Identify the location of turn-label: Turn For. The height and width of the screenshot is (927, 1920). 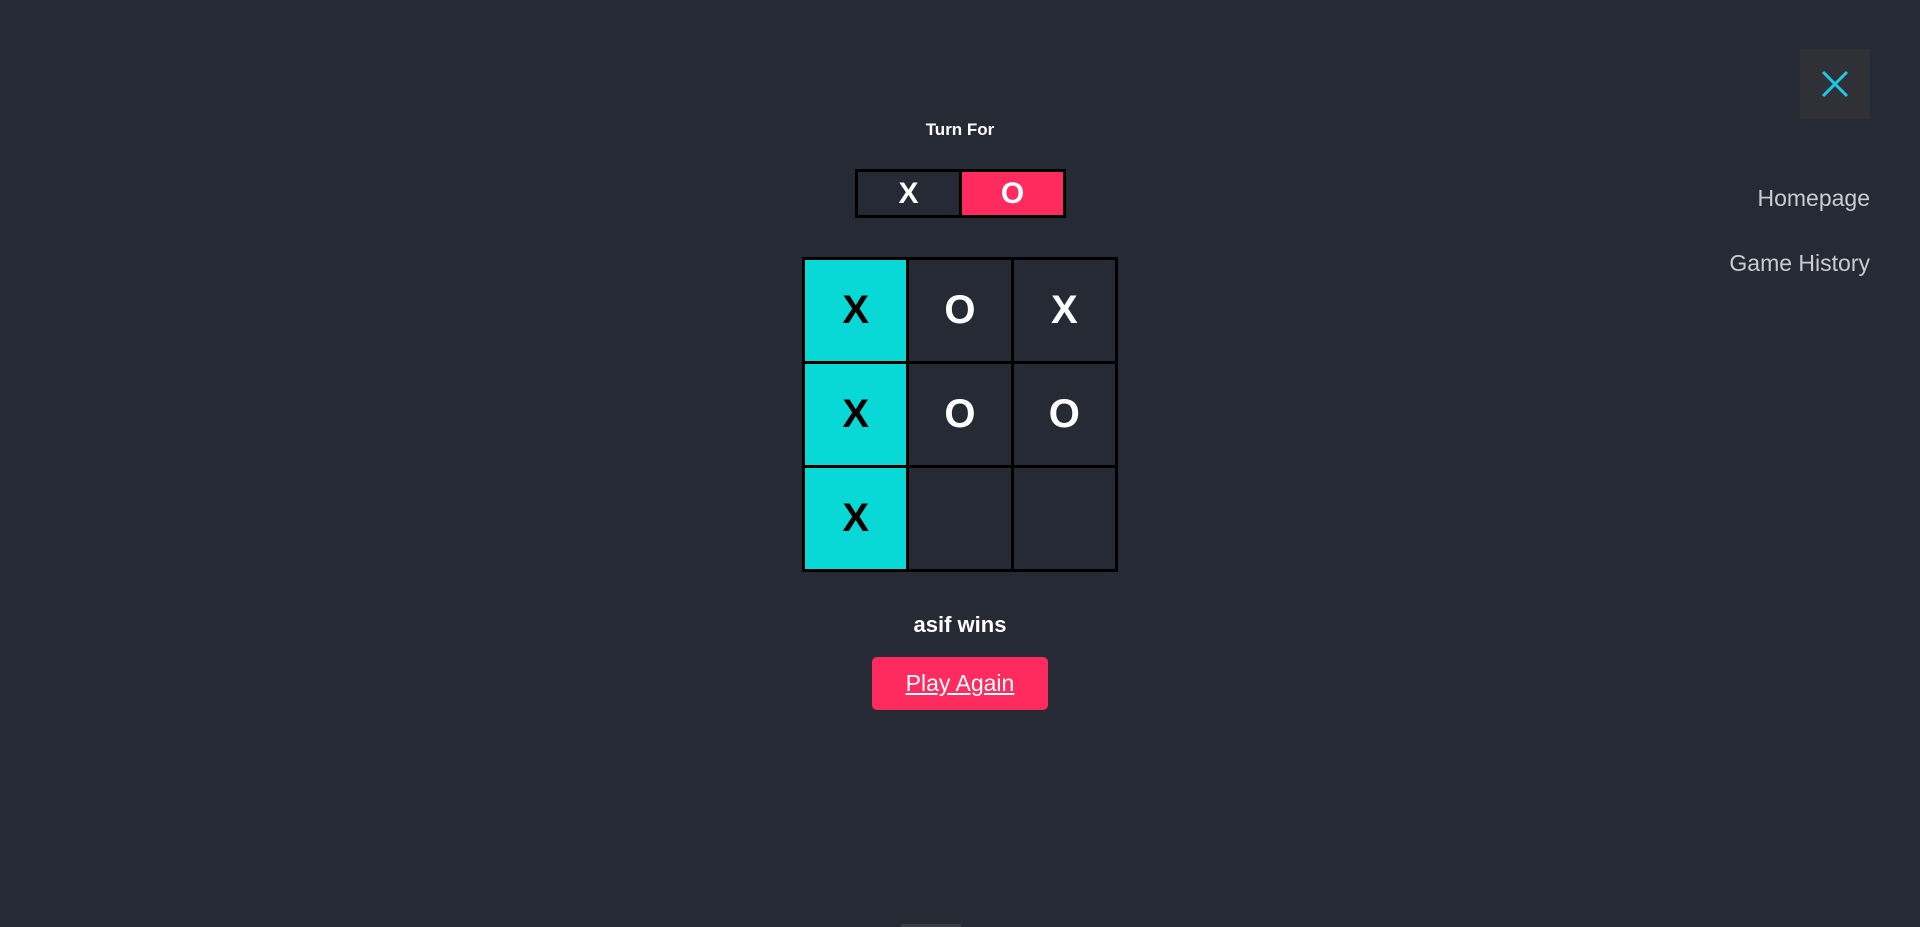
(960, 129).